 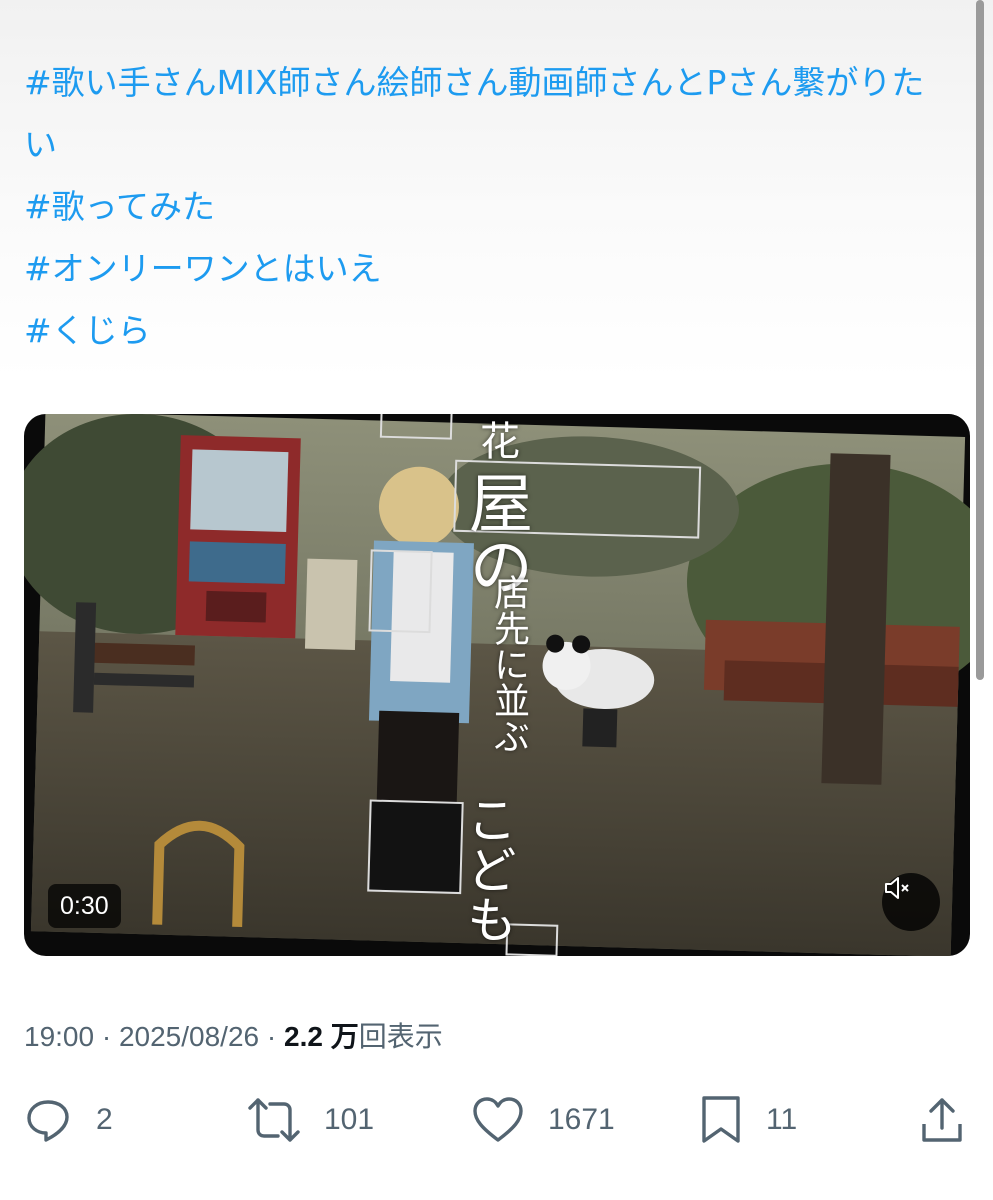 What do you see at coordinates (488, 869) in the screenshot?
I see `lyric-text: こども` at bounding box center [488, 869].